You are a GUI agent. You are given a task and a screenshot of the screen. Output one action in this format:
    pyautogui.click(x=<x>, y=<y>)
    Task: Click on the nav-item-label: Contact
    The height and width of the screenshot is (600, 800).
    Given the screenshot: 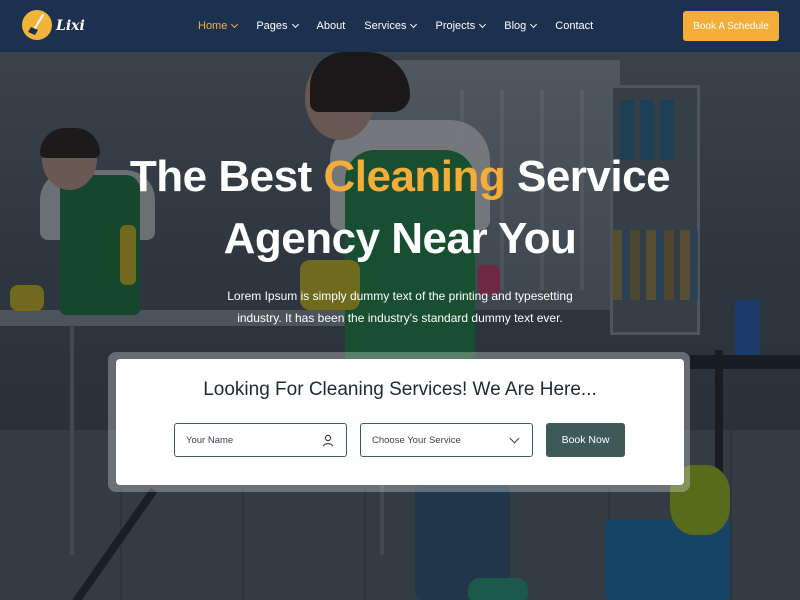 What is the action you would take?
    pyautogui.click(x=574, y=26)
    